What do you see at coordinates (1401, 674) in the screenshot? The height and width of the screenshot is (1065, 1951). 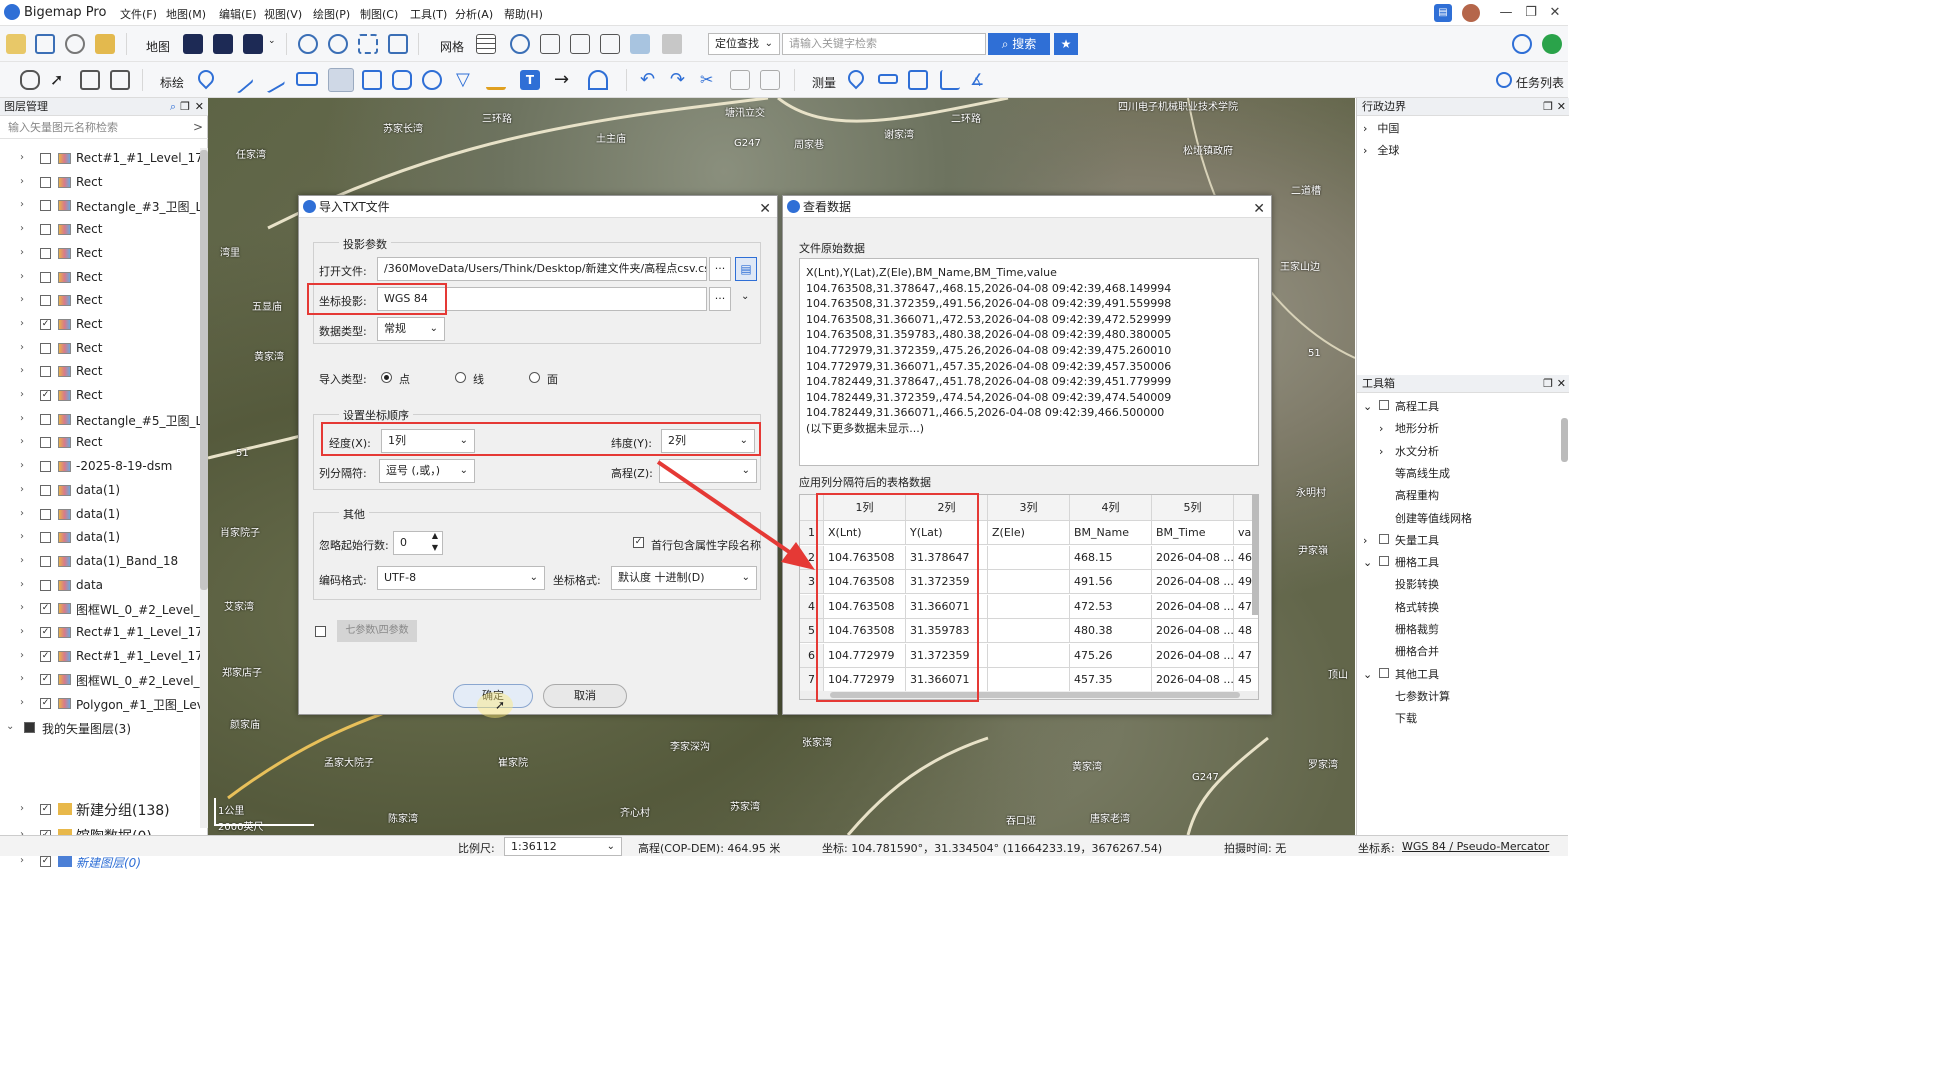 I see `toolbox-item: ⌄ 其他工具` at bounding box center [1401, 674].